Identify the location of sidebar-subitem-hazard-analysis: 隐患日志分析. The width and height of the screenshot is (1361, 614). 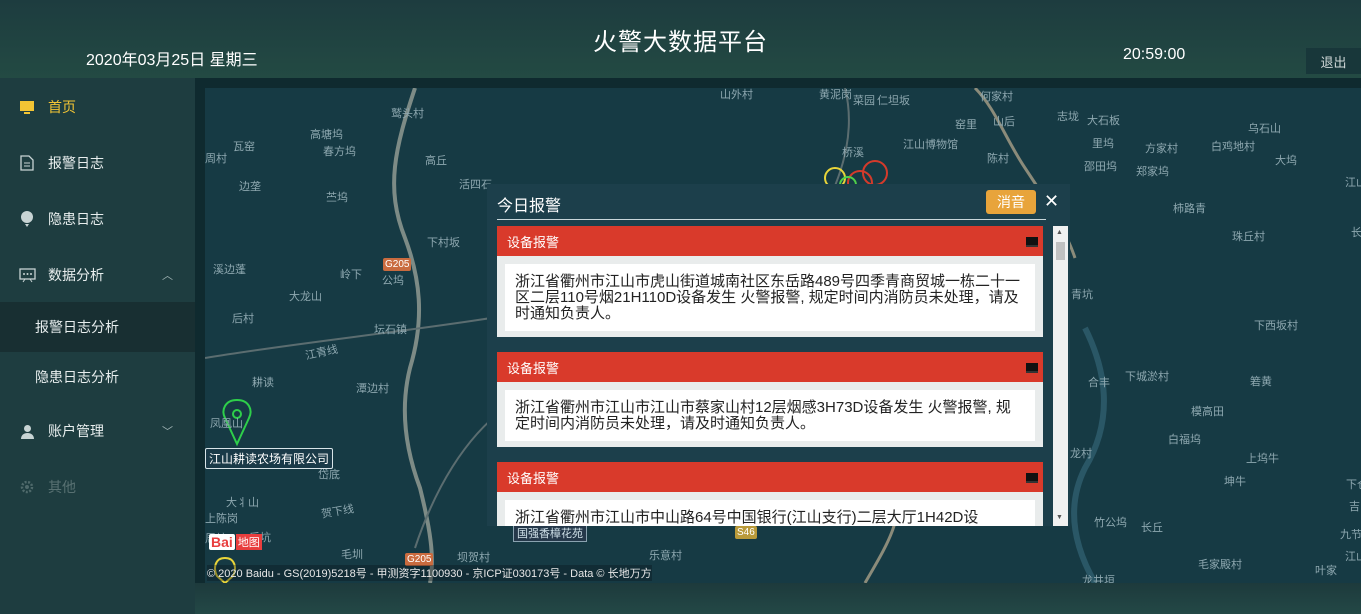
(97, 377).